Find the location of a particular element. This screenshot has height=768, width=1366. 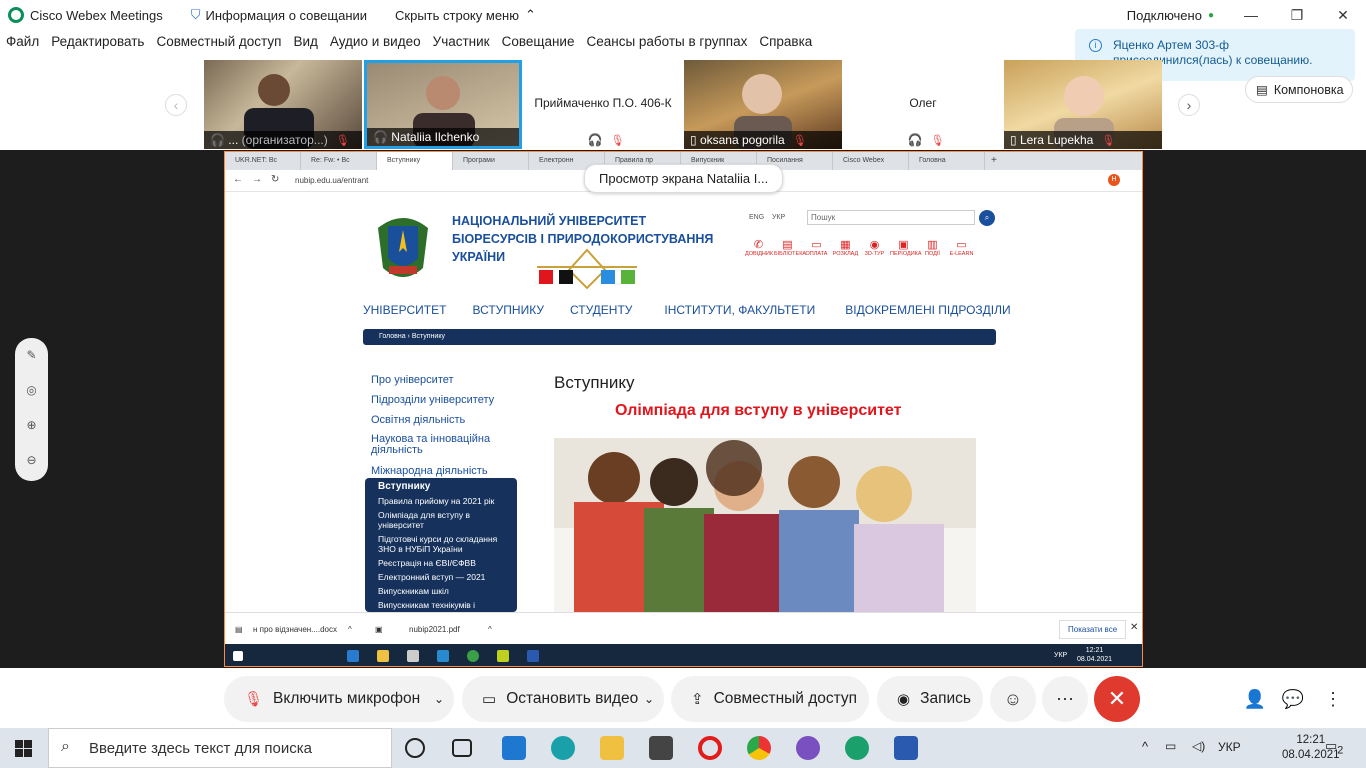

more-panels-icon: ⋮ is located at coordinates (1333, 699).